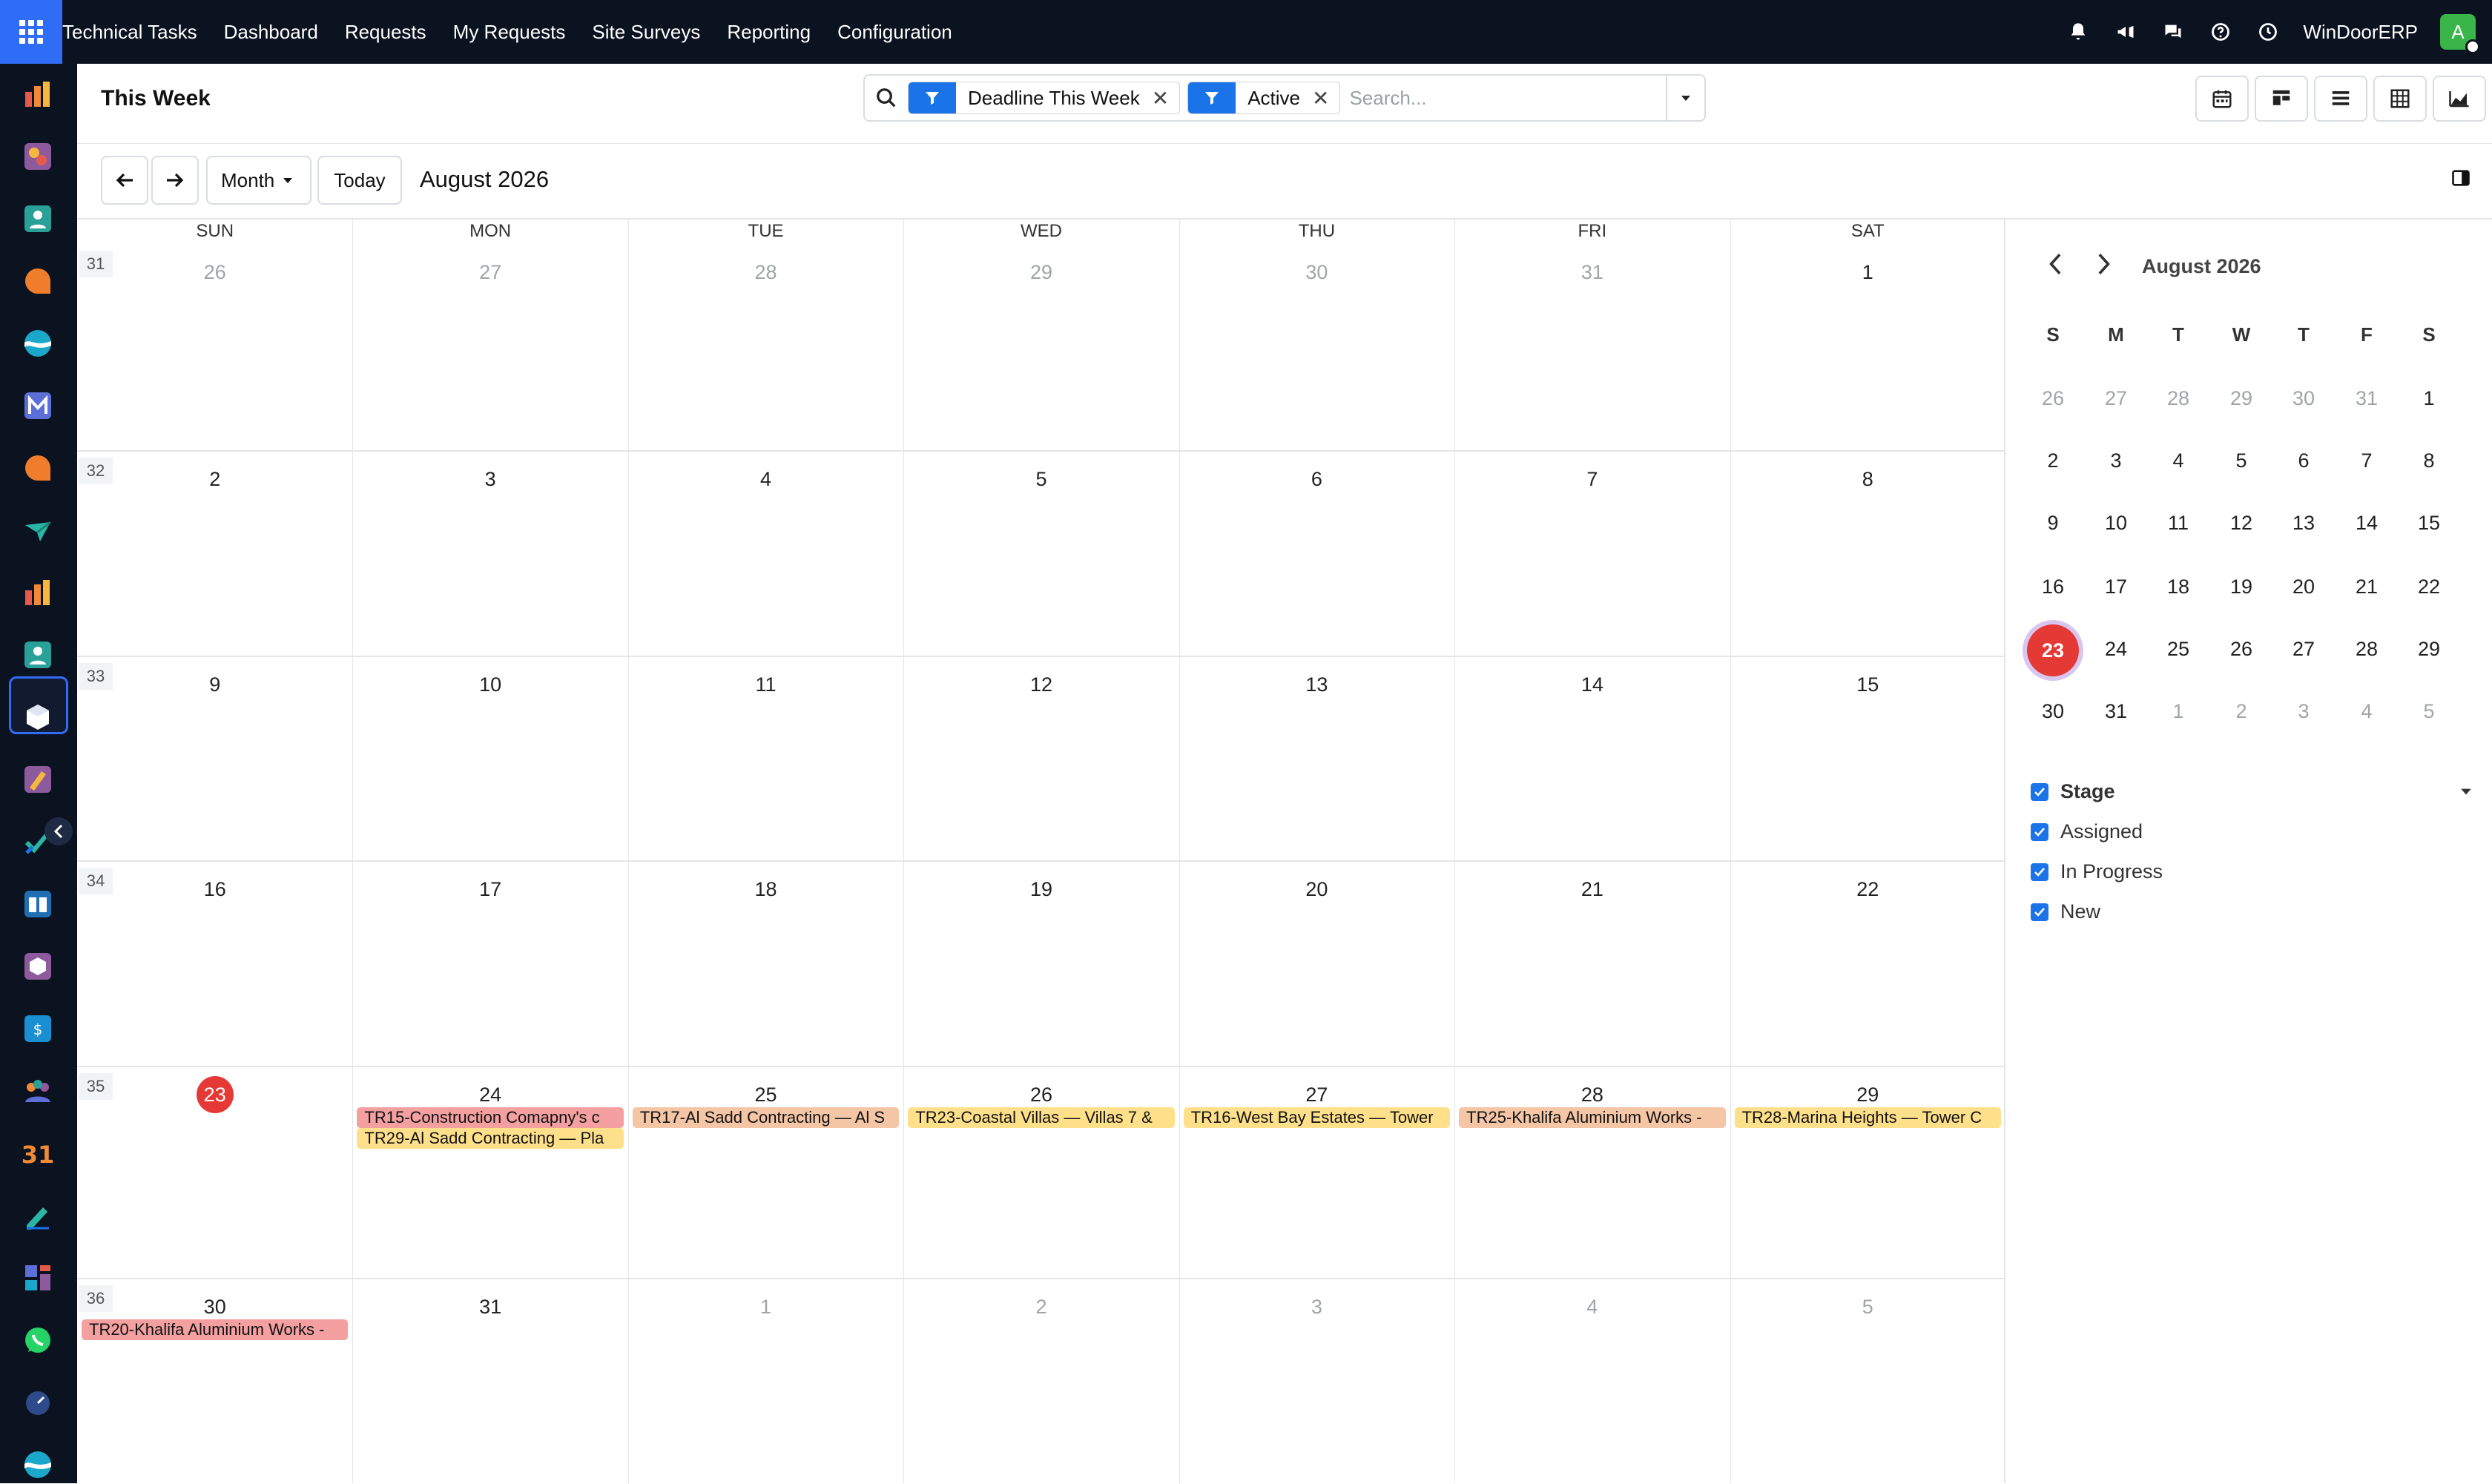 The height and width of the screenshot is (1484, 2492). Describe the element at coordinates (215, 1307) in the screenshot. I see `day-number: 30` at that location.